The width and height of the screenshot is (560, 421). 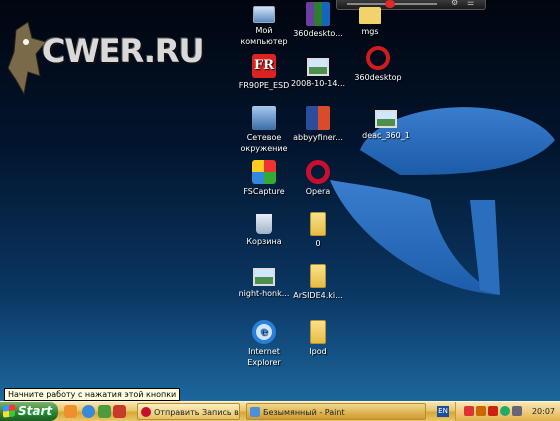 I want to click on fscapture-icon, so click(x=264, y=172).